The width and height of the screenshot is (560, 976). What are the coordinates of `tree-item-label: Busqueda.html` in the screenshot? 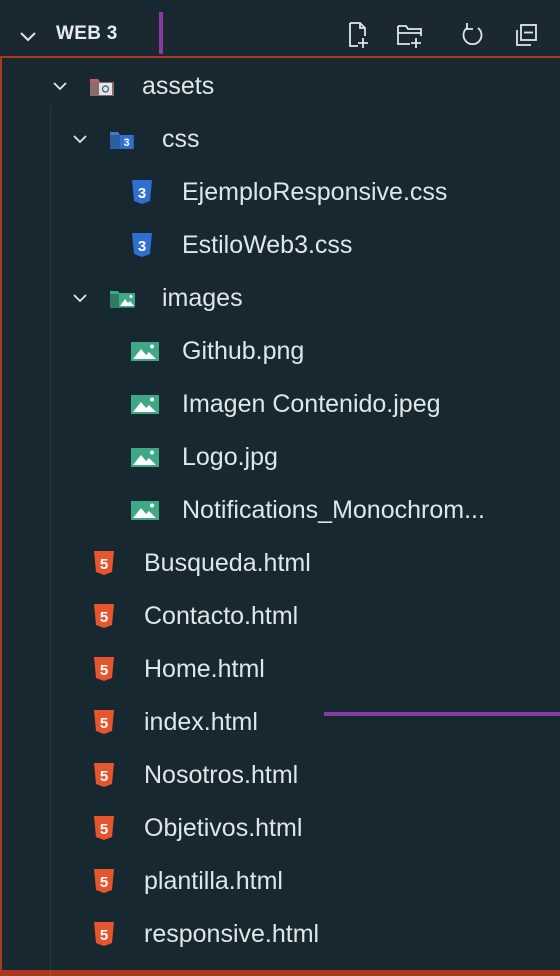 It's located at (227, 563).